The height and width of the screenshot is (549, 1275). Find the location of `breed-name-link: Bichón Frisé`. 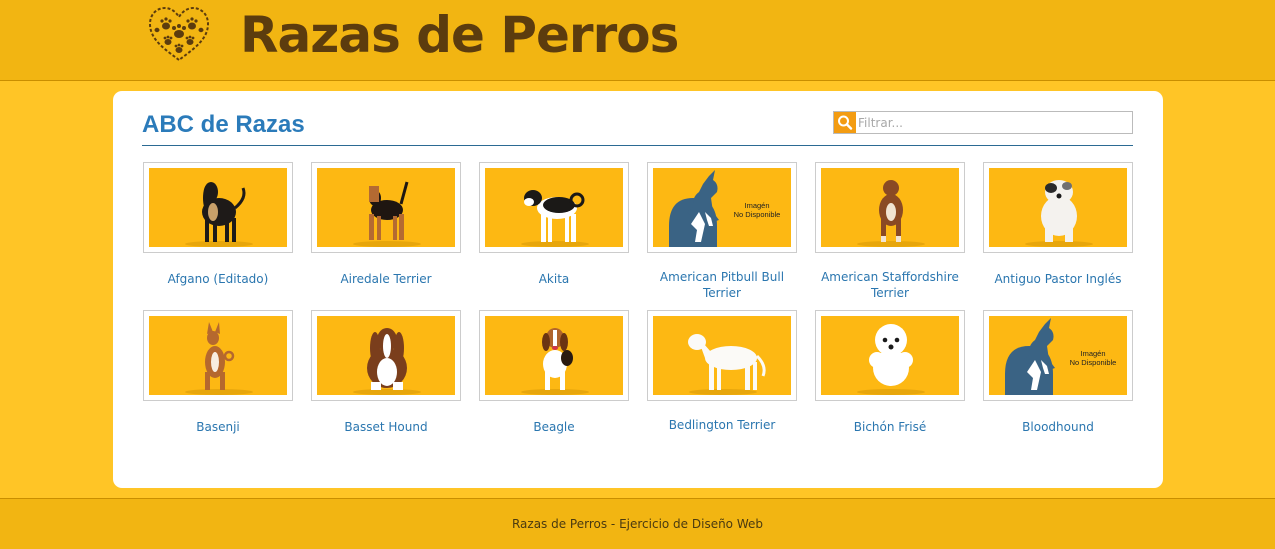

breed-name-link: Bichón Frisé is located at coordinates (890, 427).